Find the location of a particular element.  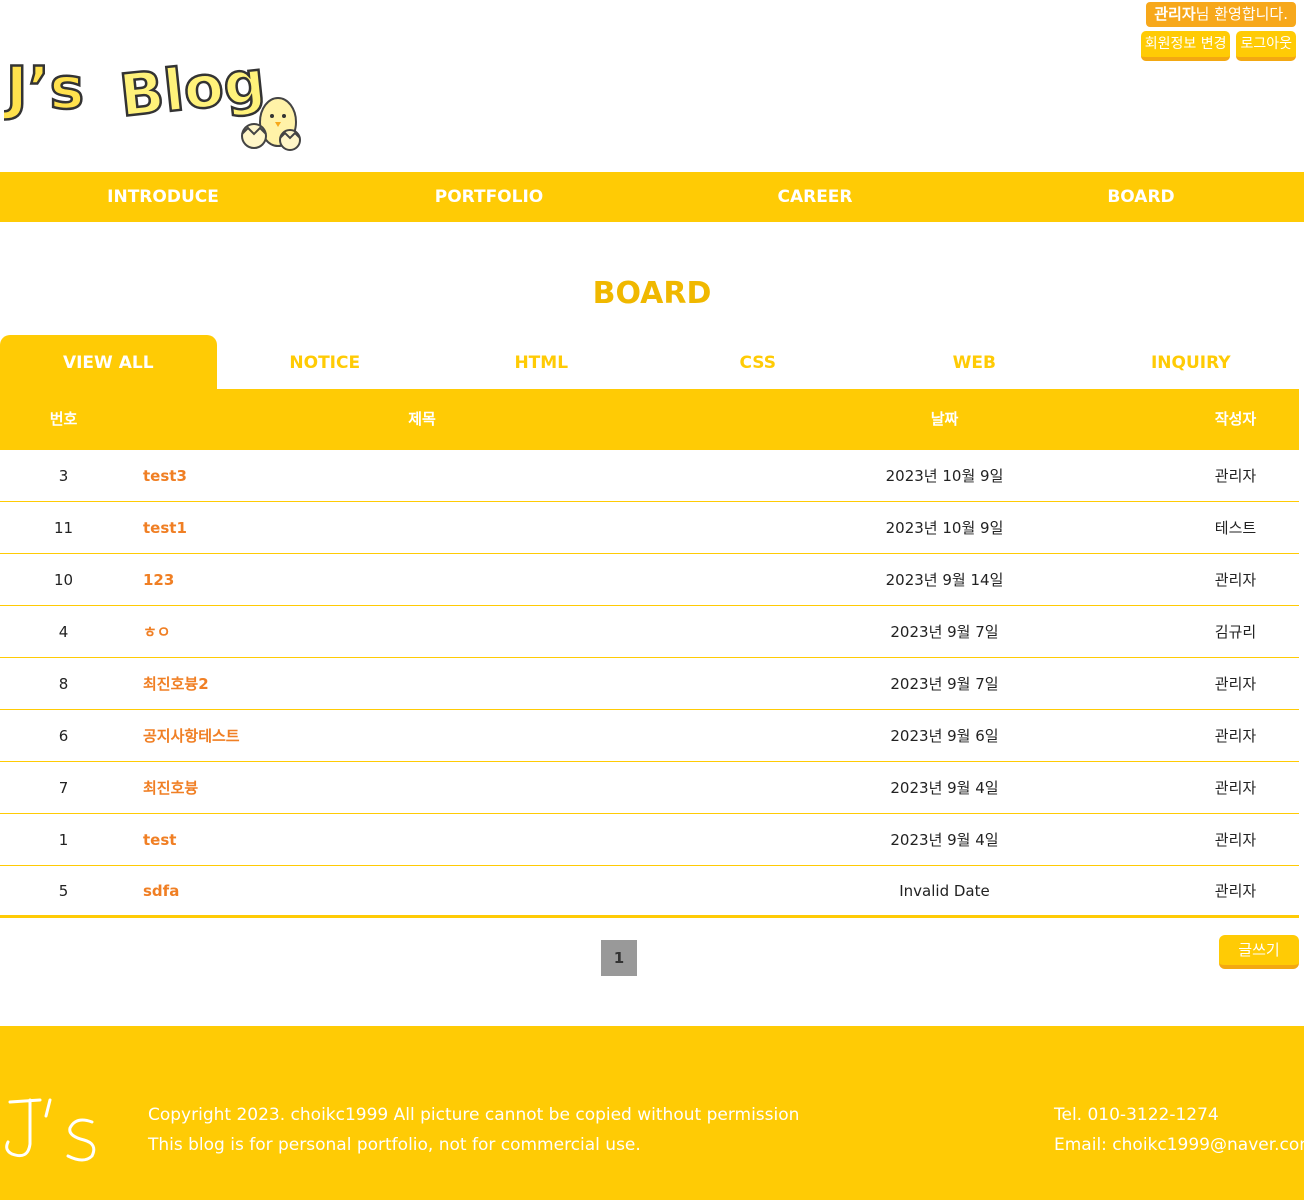

write-post-button: 글쓰기 is located at coordinates (1259, 952).